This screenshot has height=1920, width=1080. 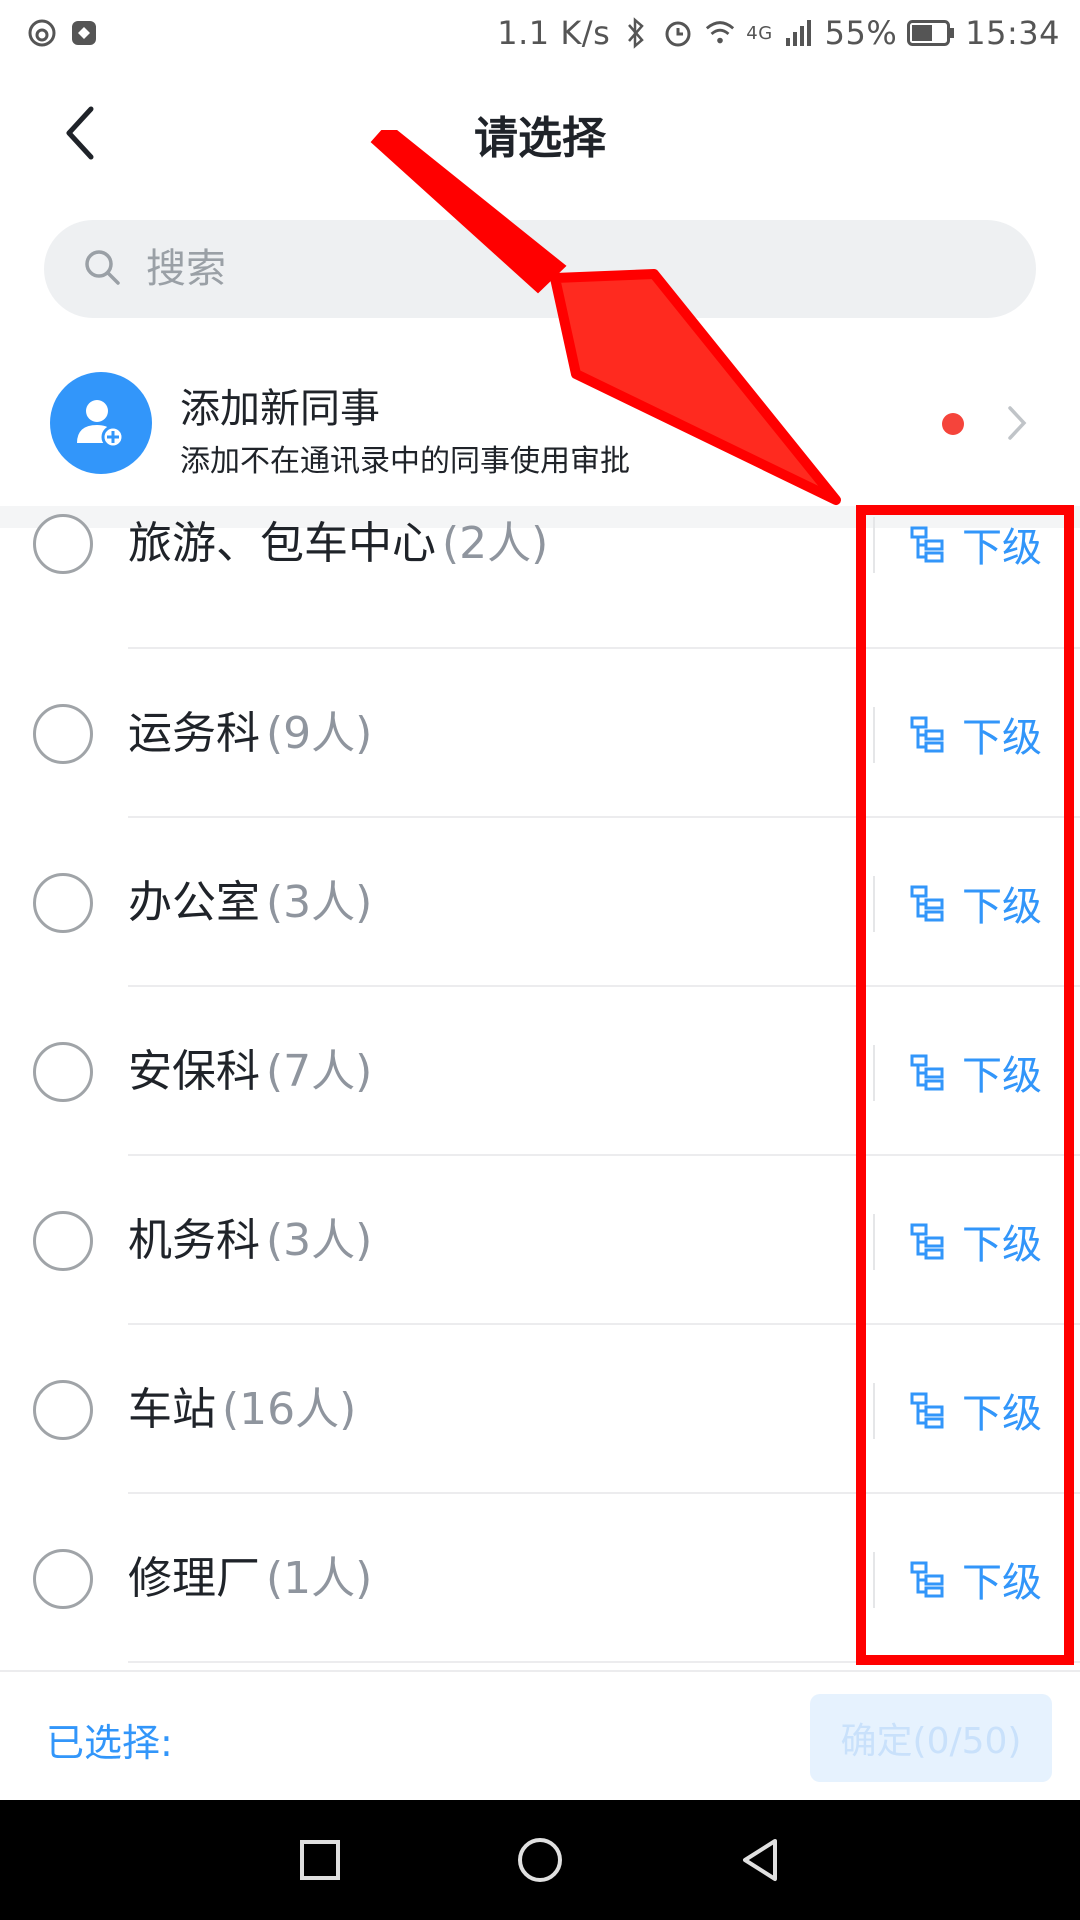 I want to click on system-back-button, so click(x=760, y=1860).